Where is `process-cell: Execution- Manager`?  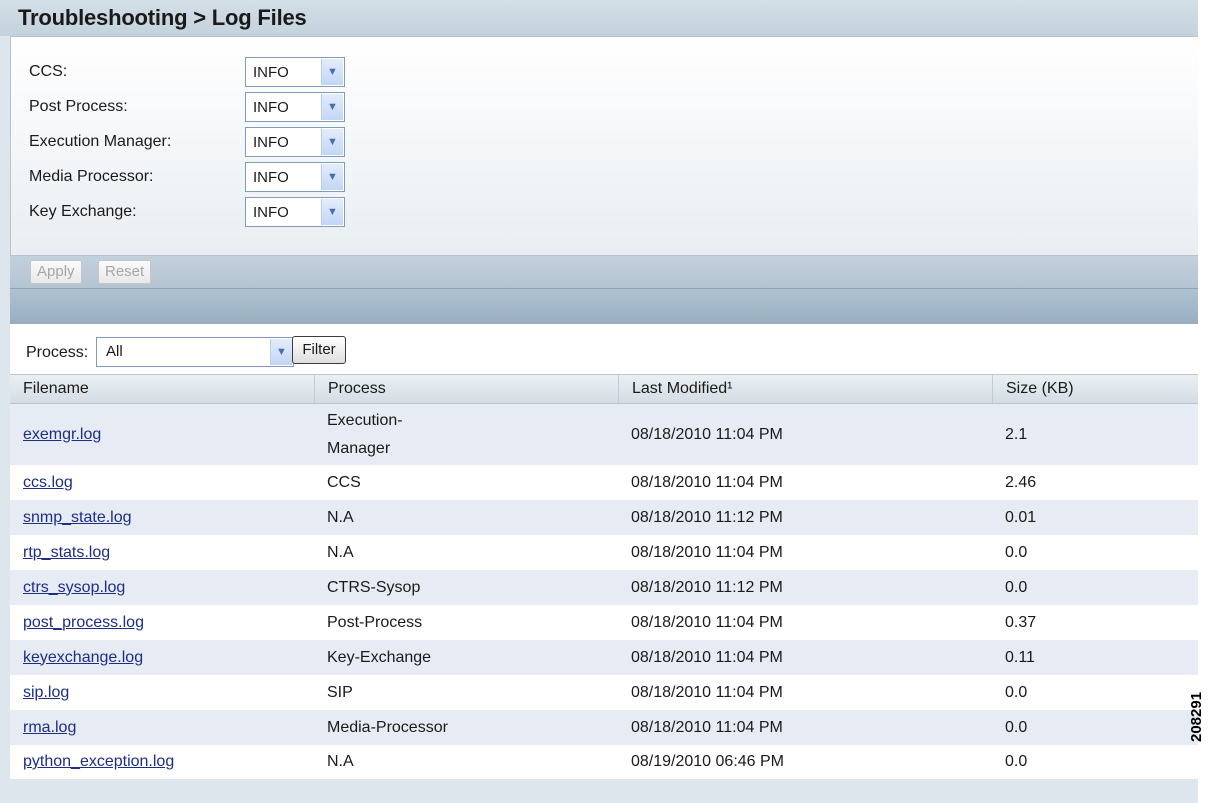 process-cell: Execution- Manager is located at coordinates (466, 434).